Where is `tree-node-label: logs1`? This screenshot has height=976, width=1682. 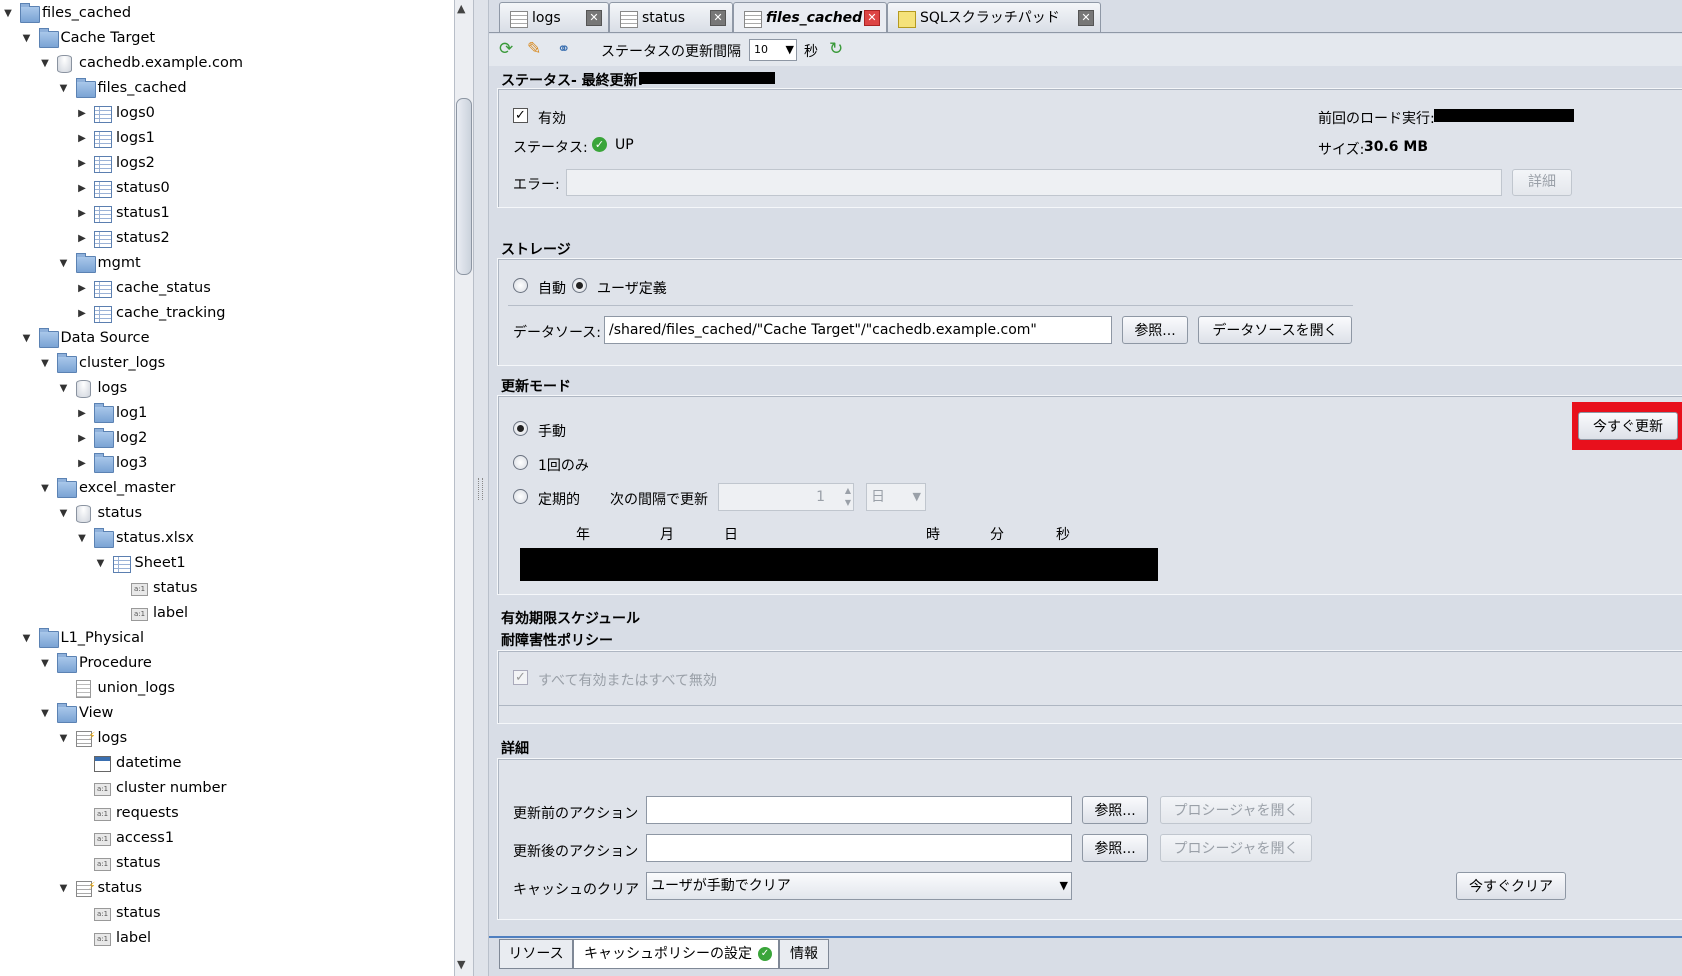
tree-node-label: logs1 is located at coordinates (135, 138).